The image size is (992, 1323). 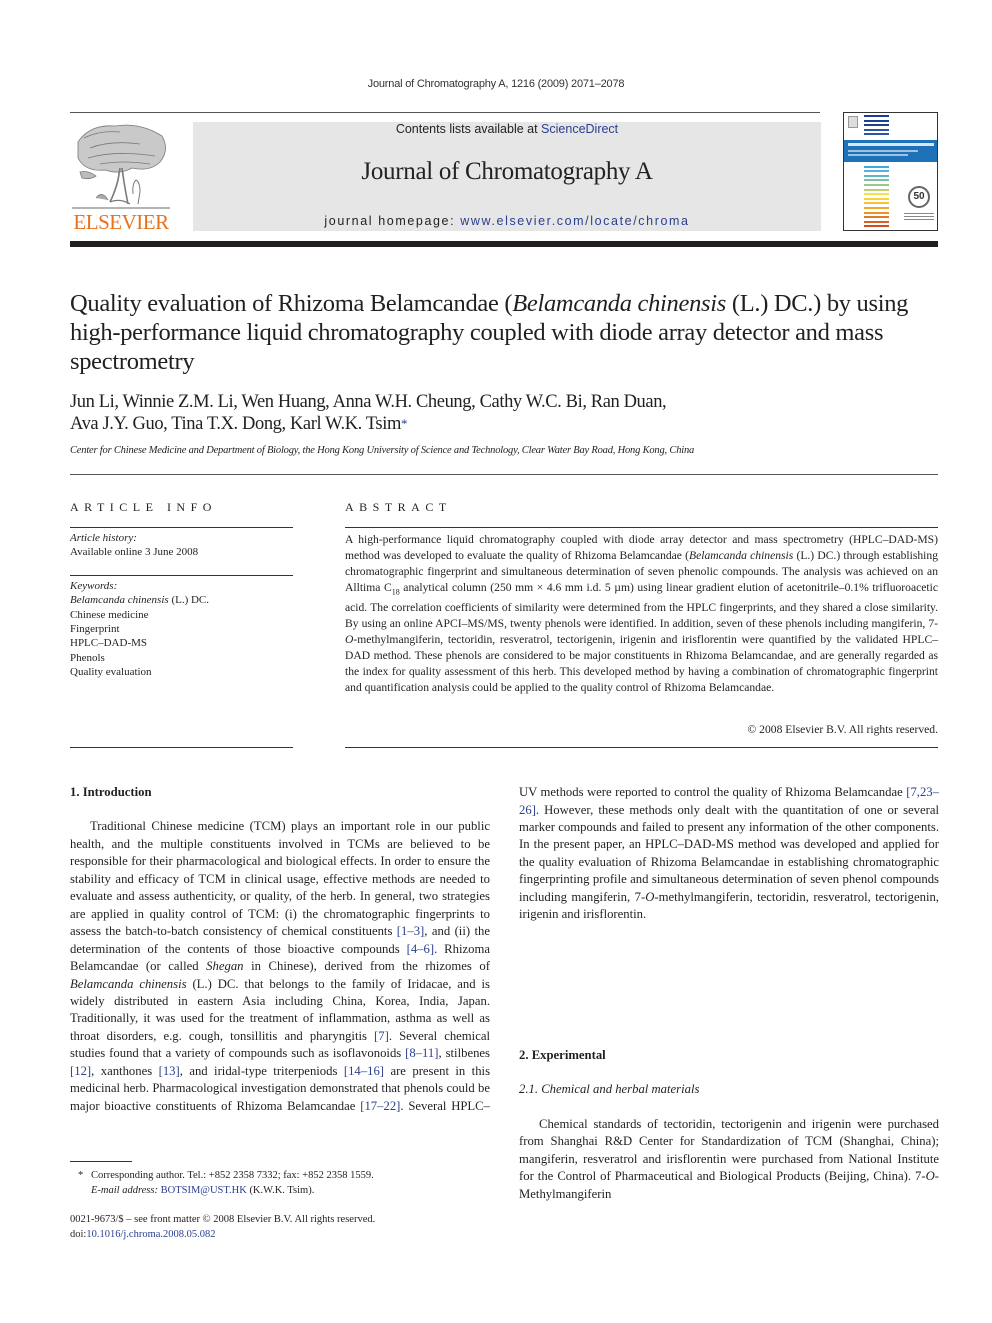 I want to click on elsevier-tree-icon, so click(x=121, y=166).